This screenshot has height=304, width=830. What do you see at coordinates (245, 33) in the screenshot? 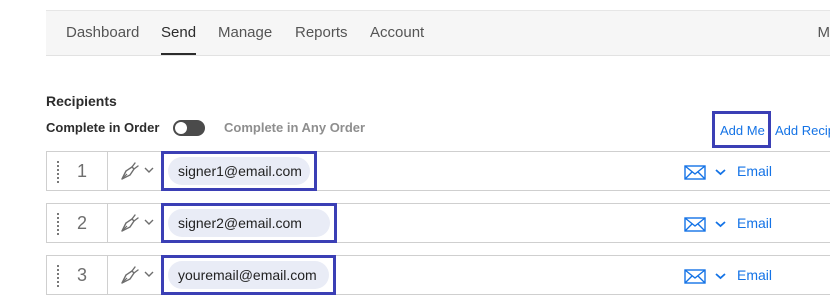
I see `nav-tab-manage: Manage` at bounding box center [245, 33].